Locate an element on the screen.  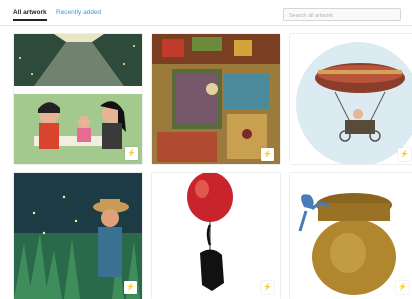
artwork-tile-honey-pot: ⚡ is located at coordinates (351, 236).